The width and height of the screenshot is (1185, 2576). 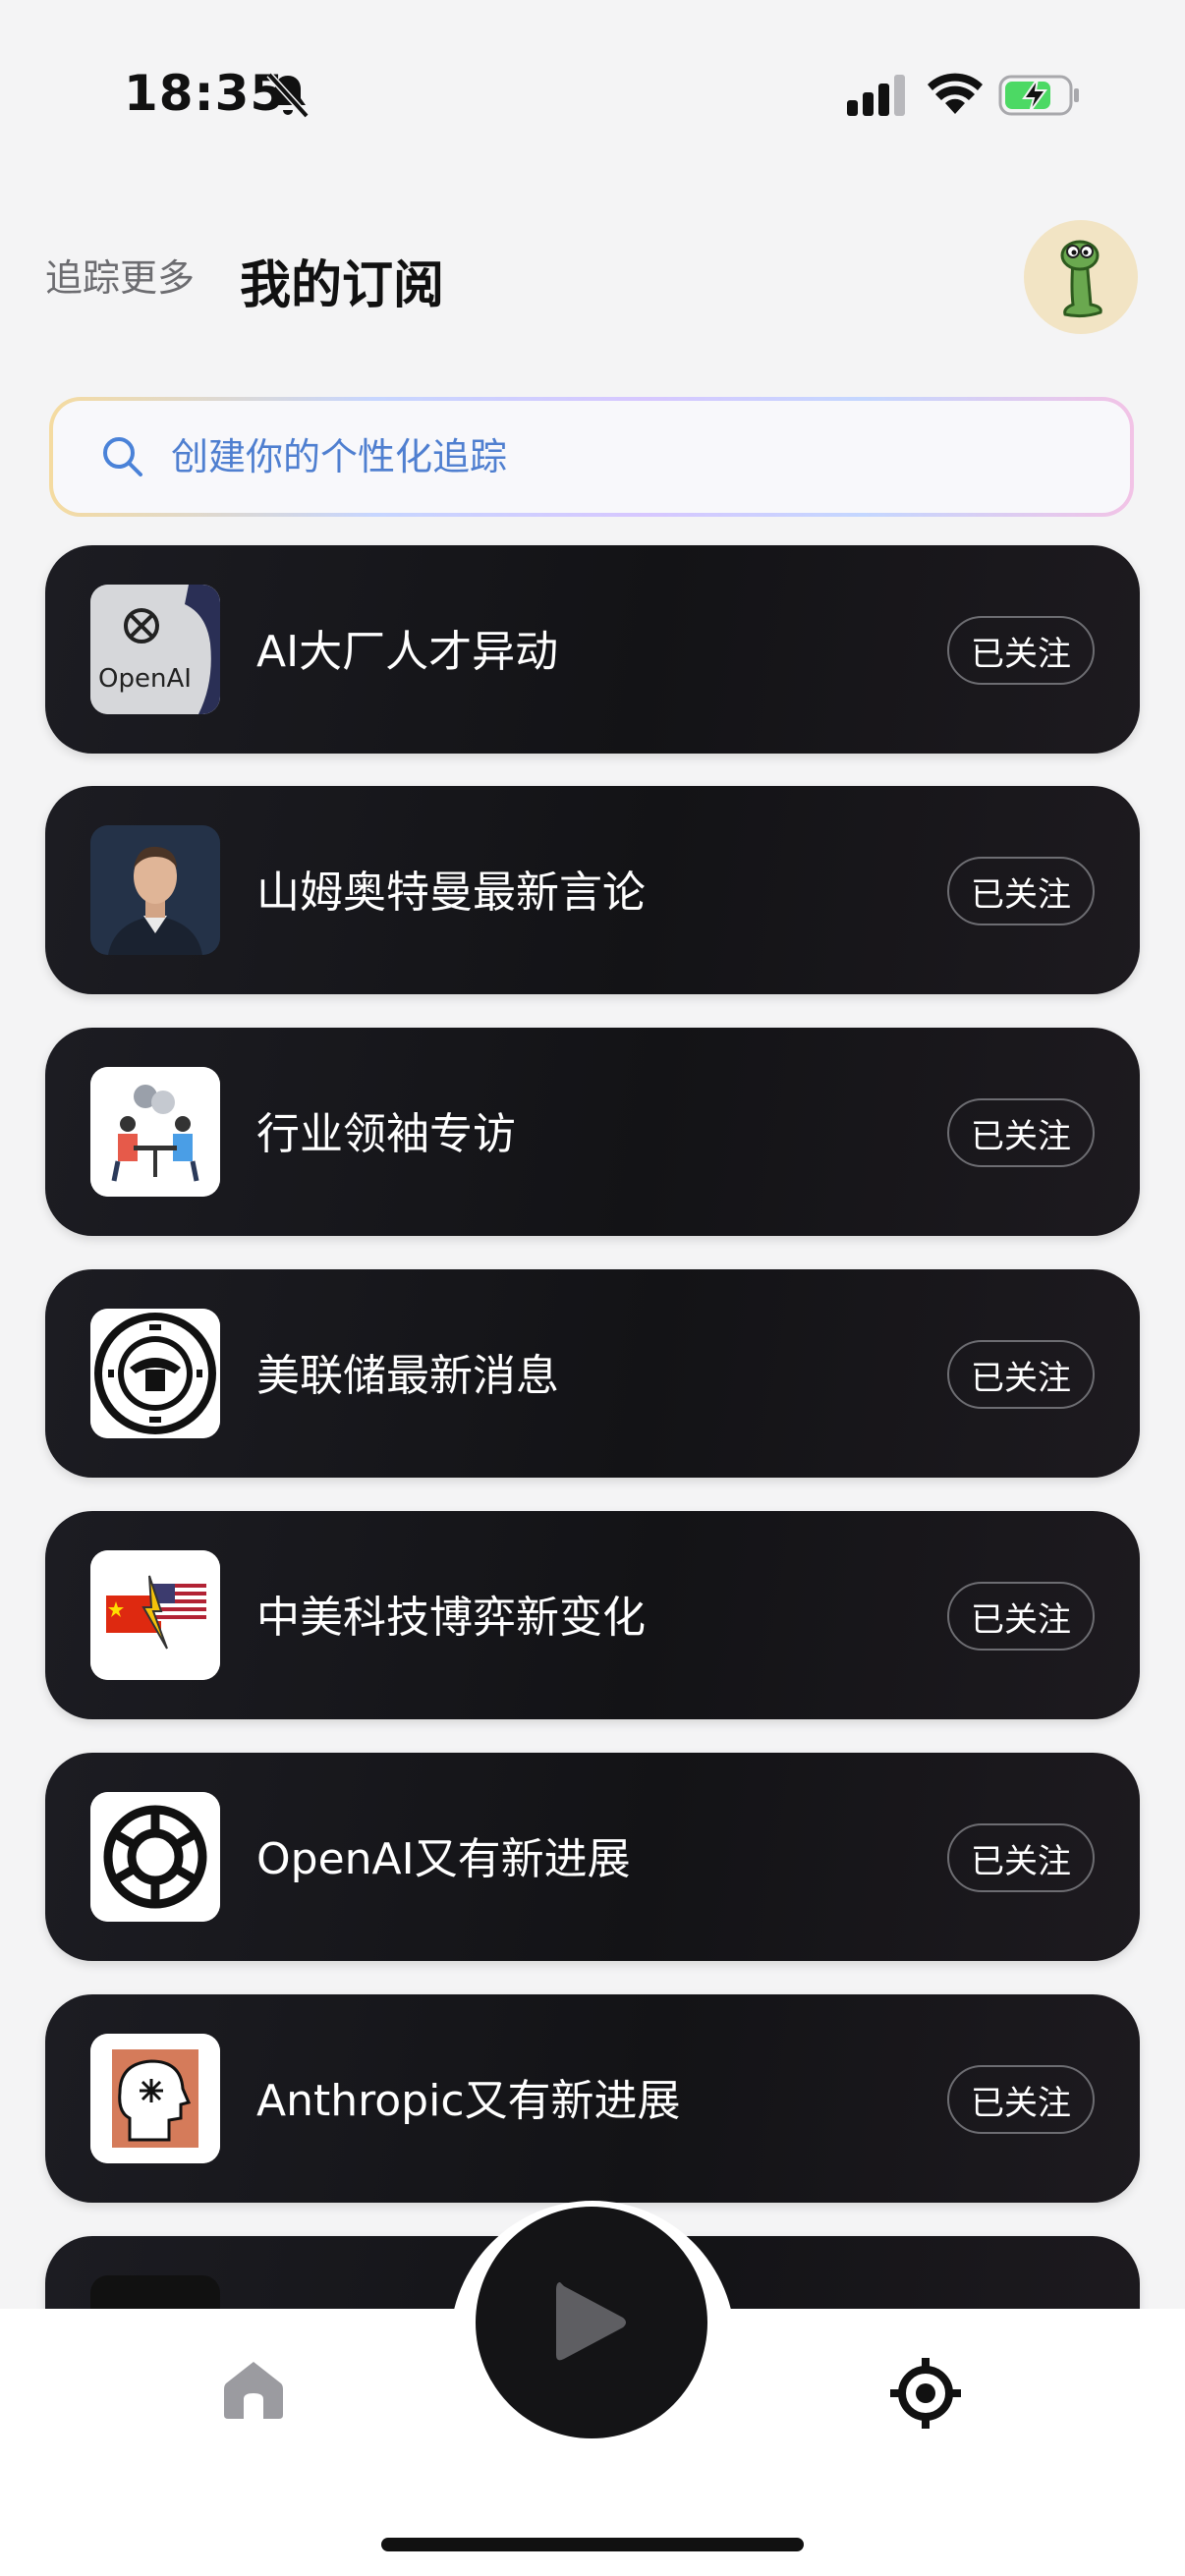 I want to click on battery-charging-icon, so click(x=1038, y=95).